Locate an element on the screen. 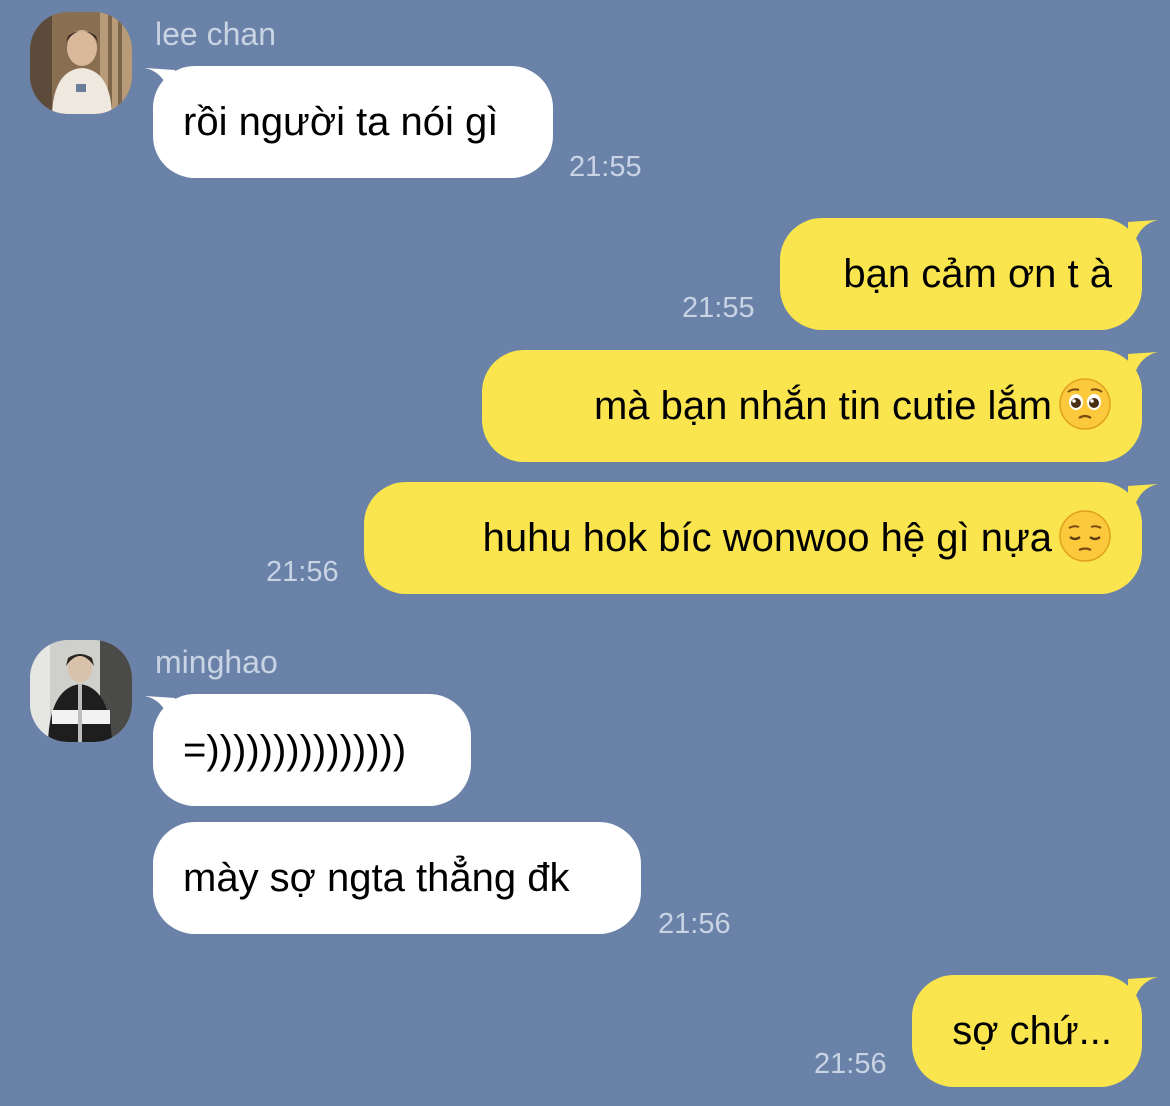 The image size is (1170, 1106). sender-name: minghao is located at coordinates (216, 662).